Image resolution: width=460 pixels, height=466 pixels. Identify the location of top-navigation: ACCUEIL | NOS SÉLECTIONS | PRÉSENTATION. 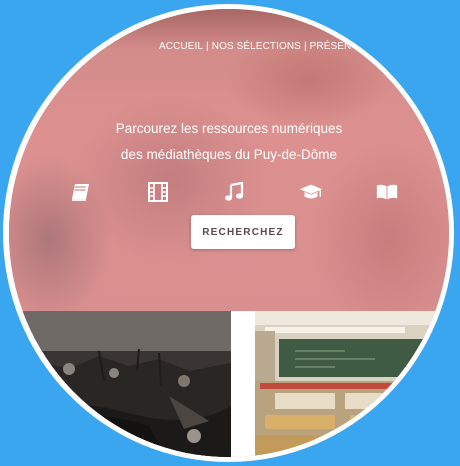
(273, 46).